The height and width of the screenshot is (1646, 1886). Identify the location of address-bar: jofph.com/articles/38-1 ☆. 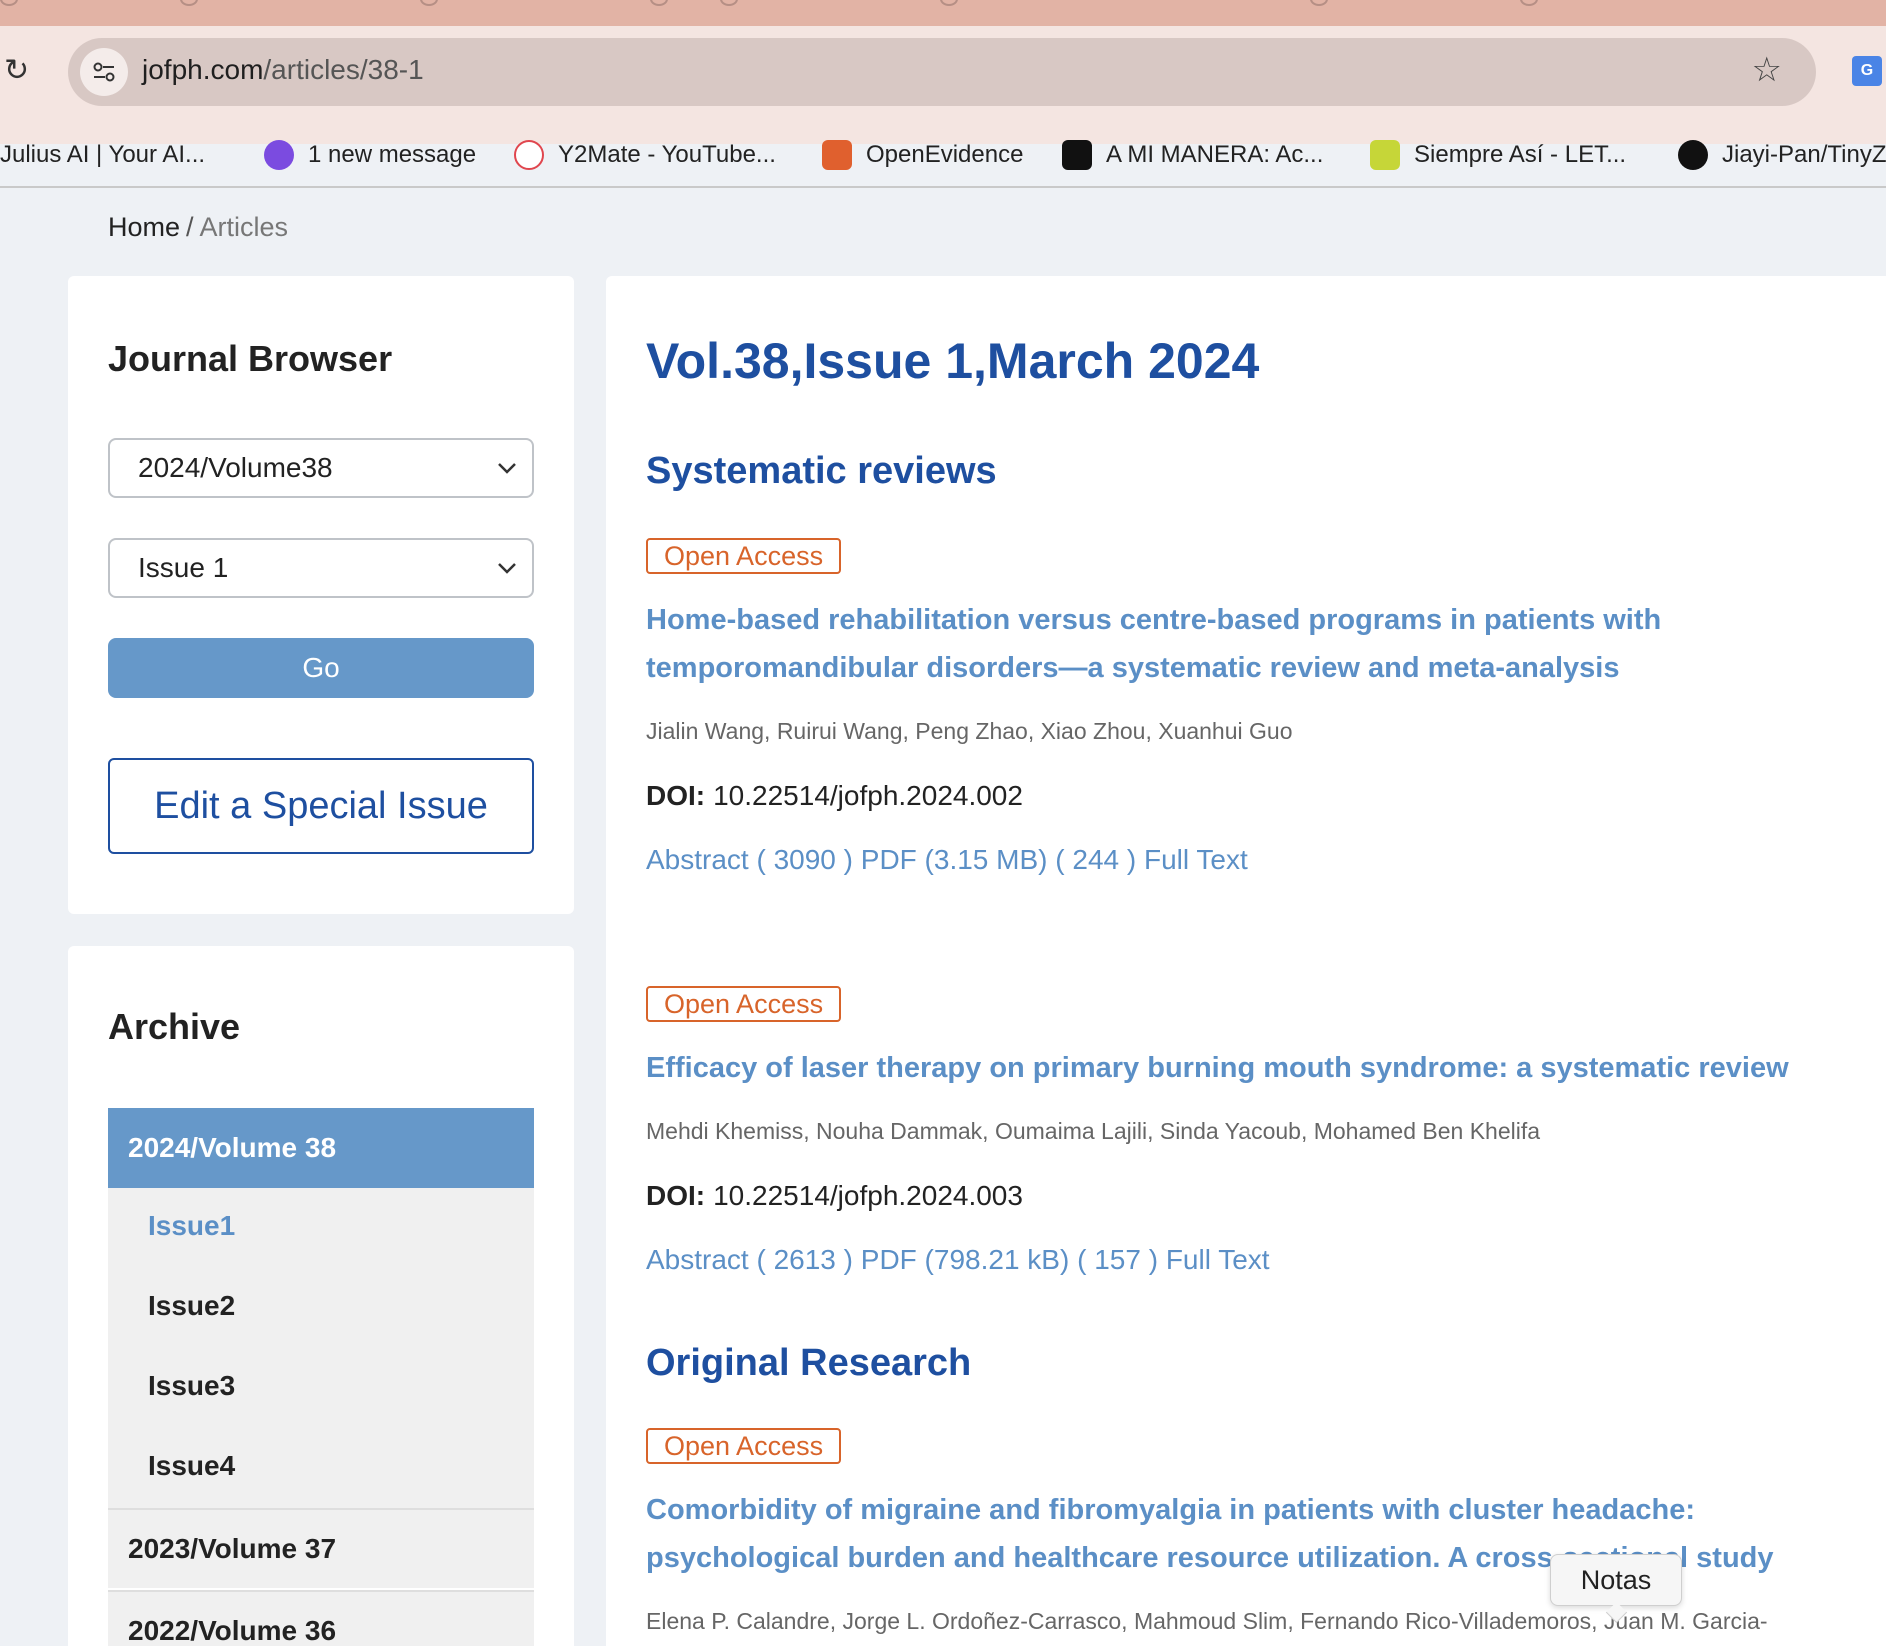
(942, 72).